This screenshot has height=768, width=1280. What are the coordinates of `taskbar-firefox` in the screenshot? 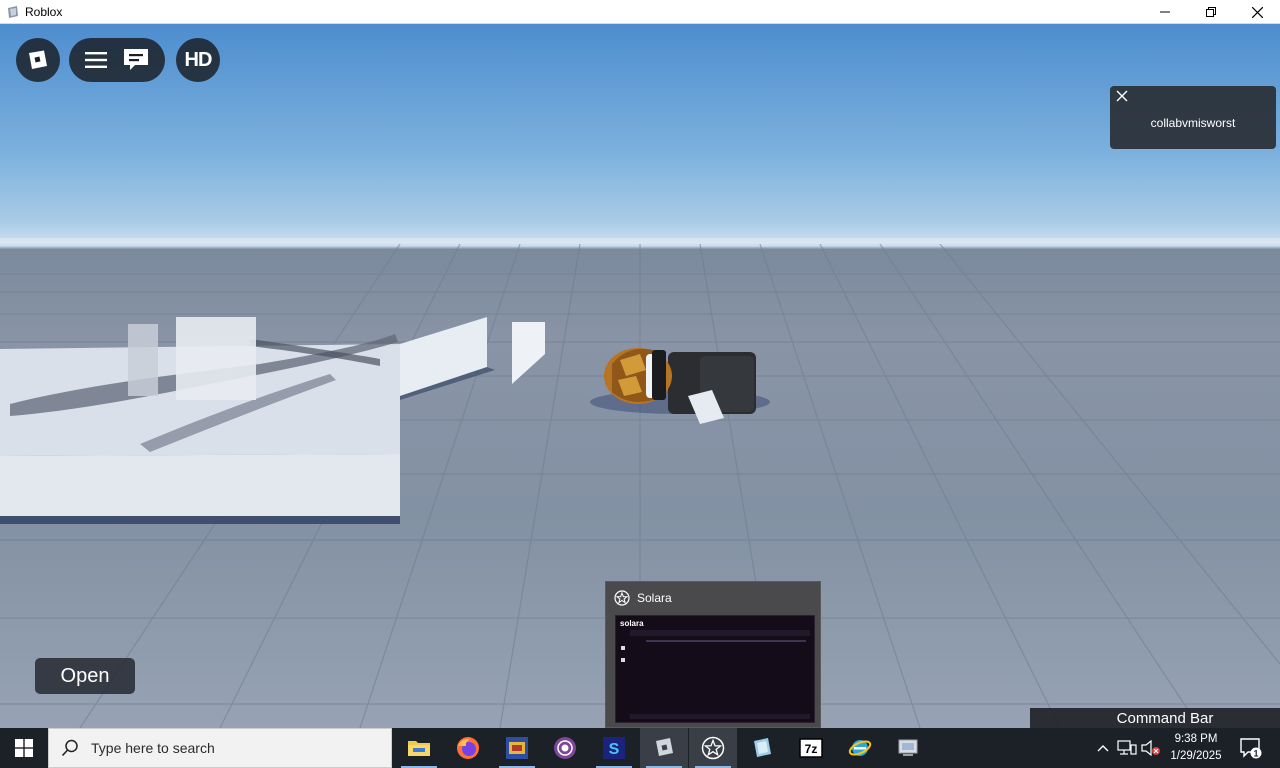 It's located at (468, 748).